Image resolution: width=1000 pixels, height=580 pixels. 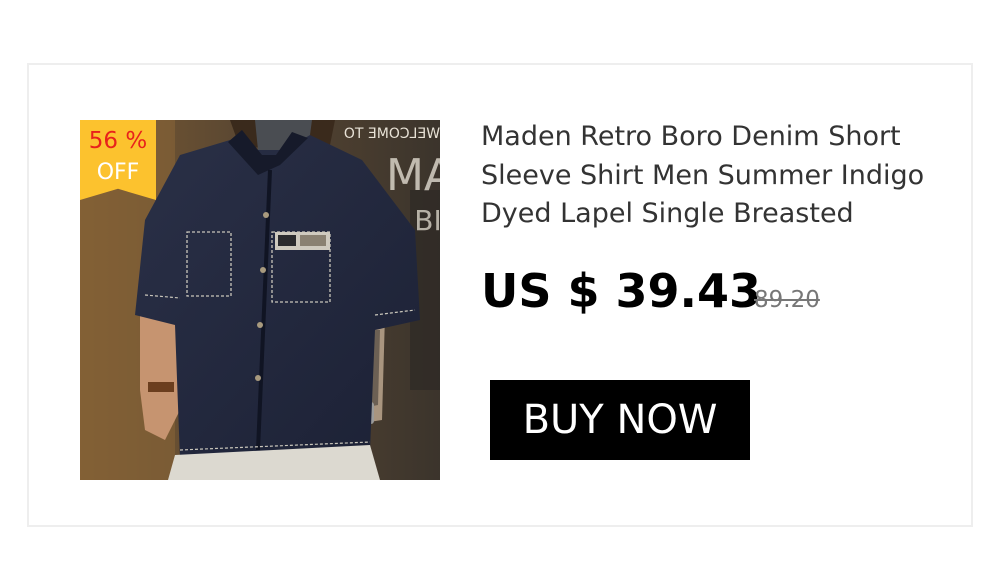 I want to click on sign-text: WELCOME TO, so click(x=392, y=134).